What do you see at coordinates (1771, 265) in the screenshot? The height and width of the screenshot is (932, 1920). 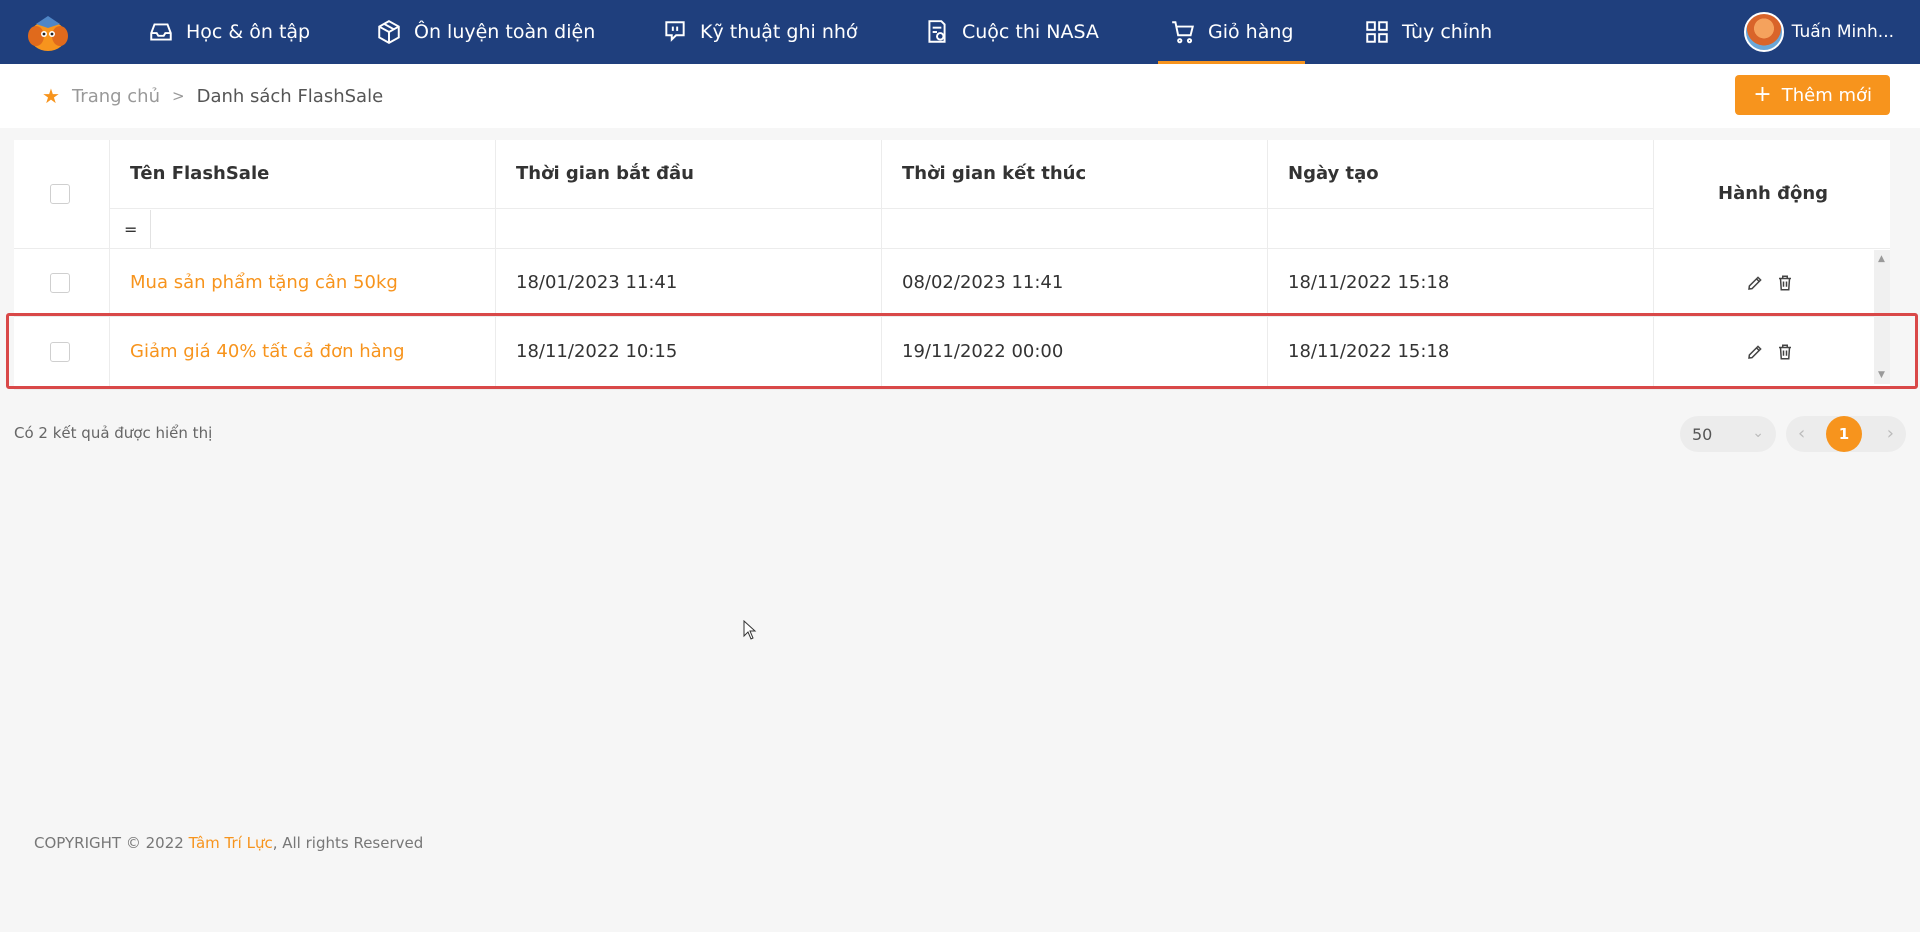 I see `column-actions` at bounding box center [1771, 265].